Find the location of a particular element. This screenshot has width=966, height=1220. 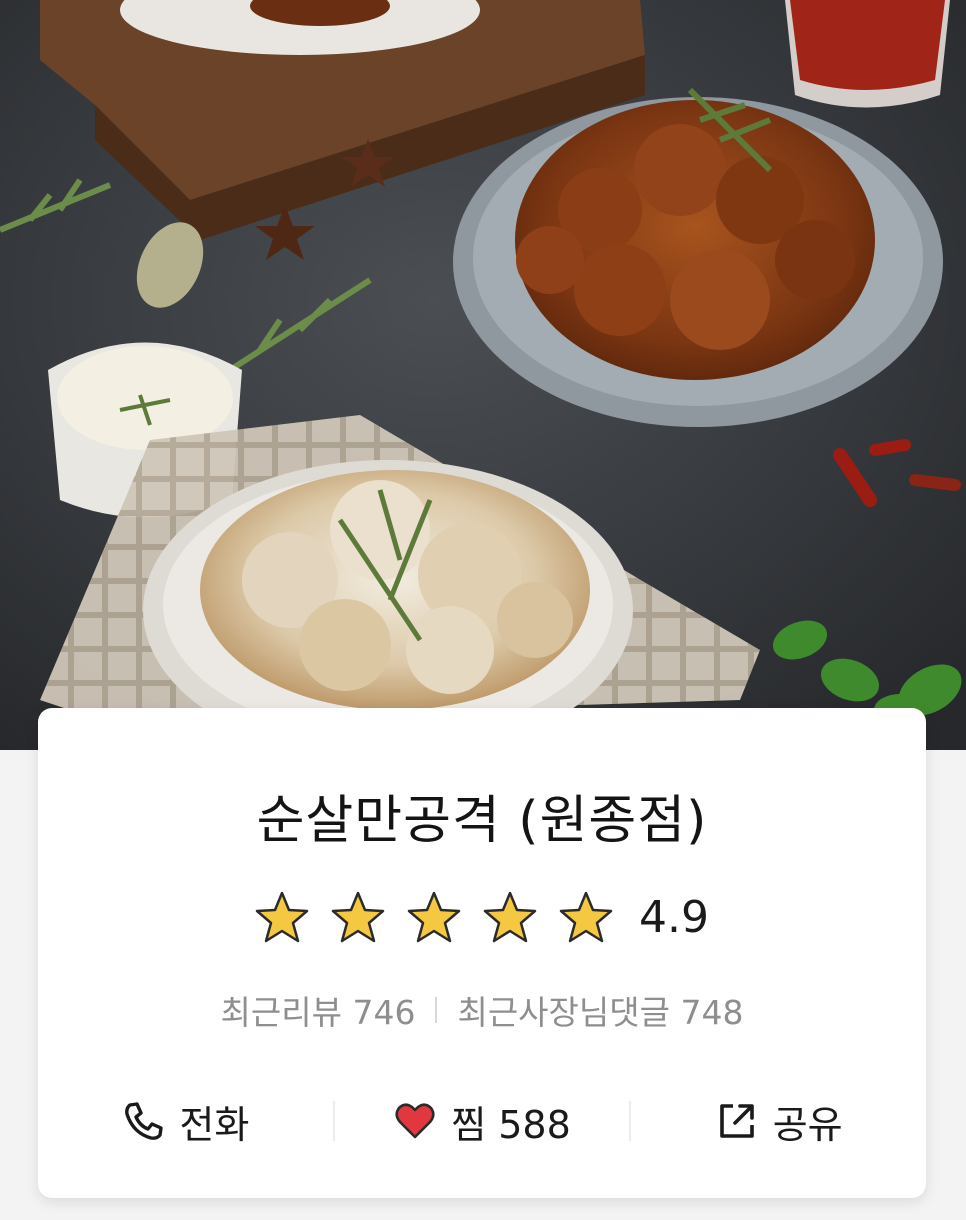

recent-owner-replies-link: 최근사장님댓글 748 is located at coordinates (600, 1010).